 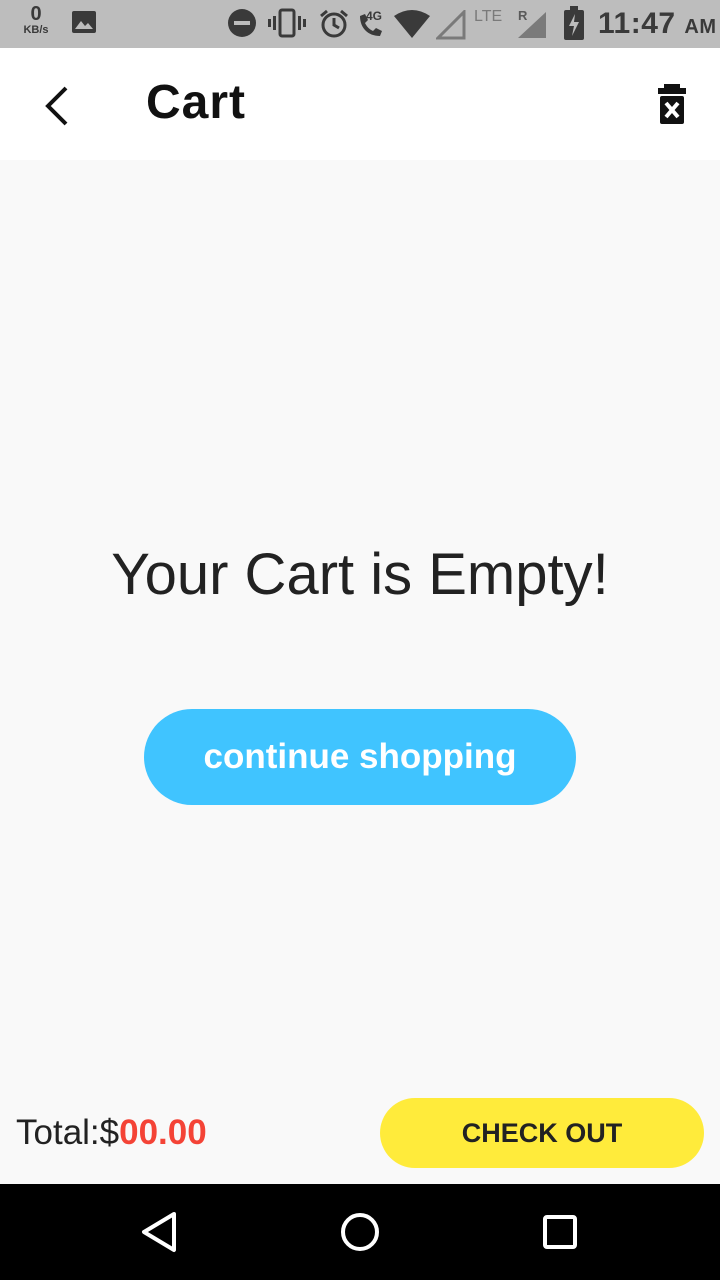 I want to click on nav-back-icon, so click(x=159, y=1232).